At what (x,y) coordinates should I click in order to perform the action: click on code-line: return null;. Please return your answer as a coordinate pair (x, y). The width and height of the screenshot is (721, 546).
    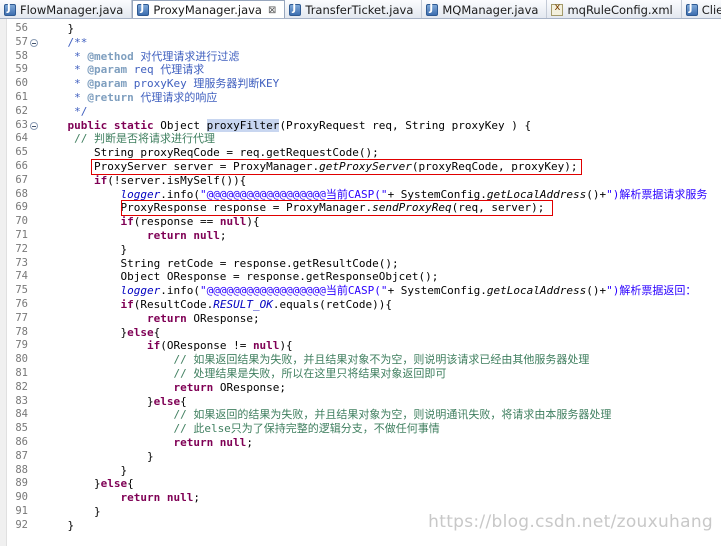
    Looking at the image, I should click on (120, 498).